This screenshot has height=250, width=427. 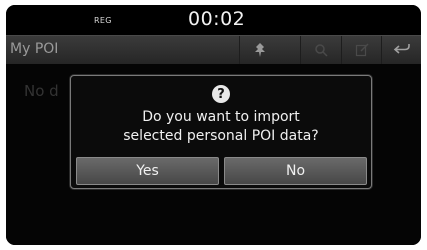 I want to click on pin-icon, so click(x=260, y=50).